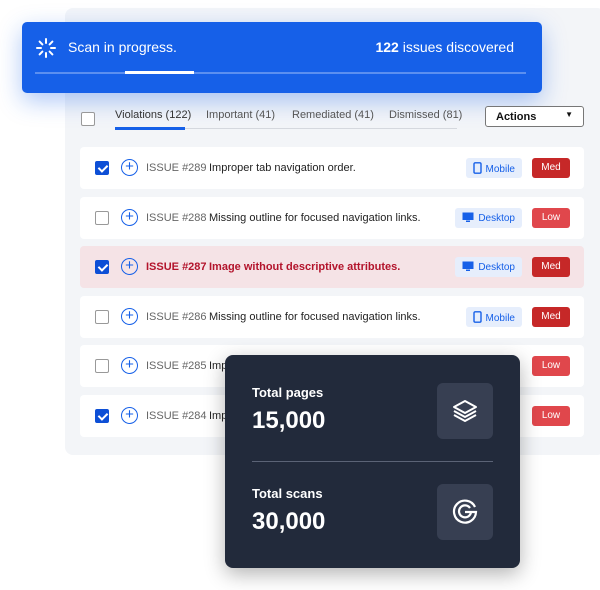 Image resolution: width=600 pixels, height=590 pixels. Describe the element at coordinates (176, 267) in the screenshot. I see `issue-id: ISSUE #287` at that location.